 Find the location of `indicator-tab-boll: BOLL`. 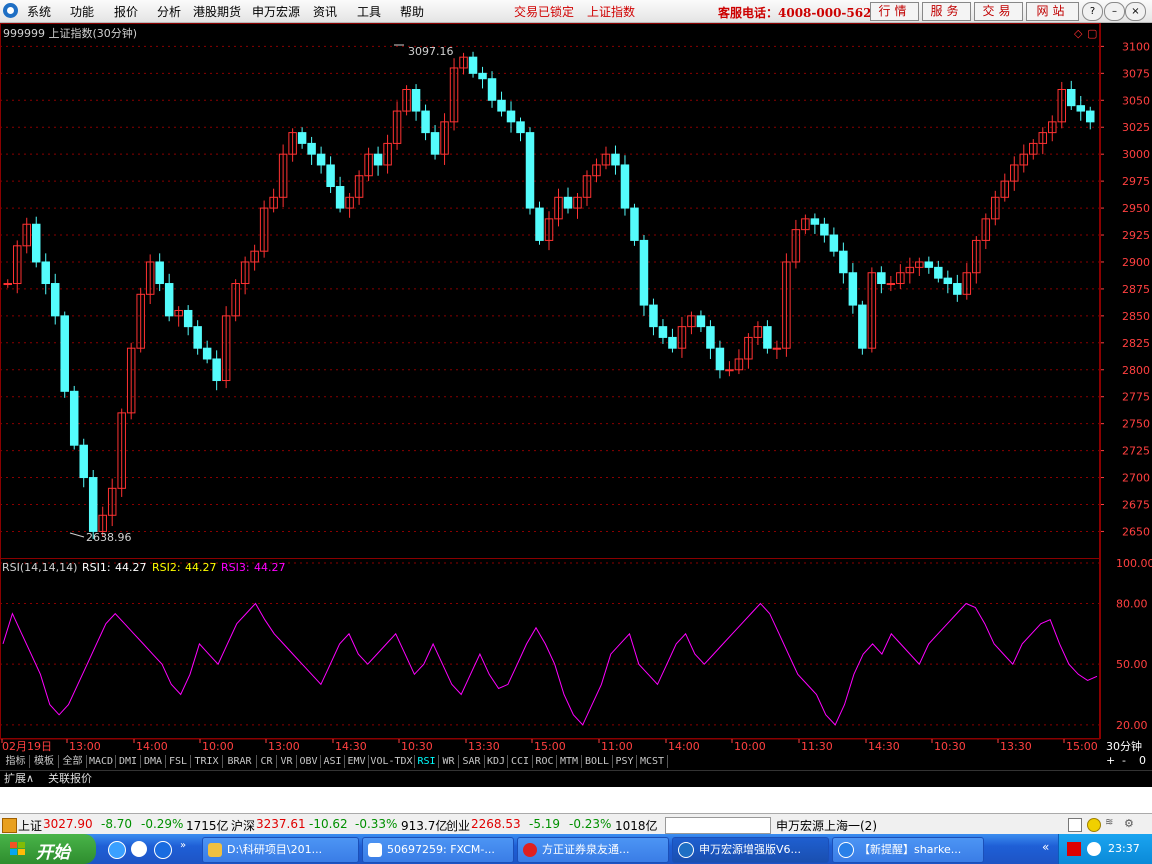

indicator-tab-boll: BOLL is located at coordinates (597, 761).